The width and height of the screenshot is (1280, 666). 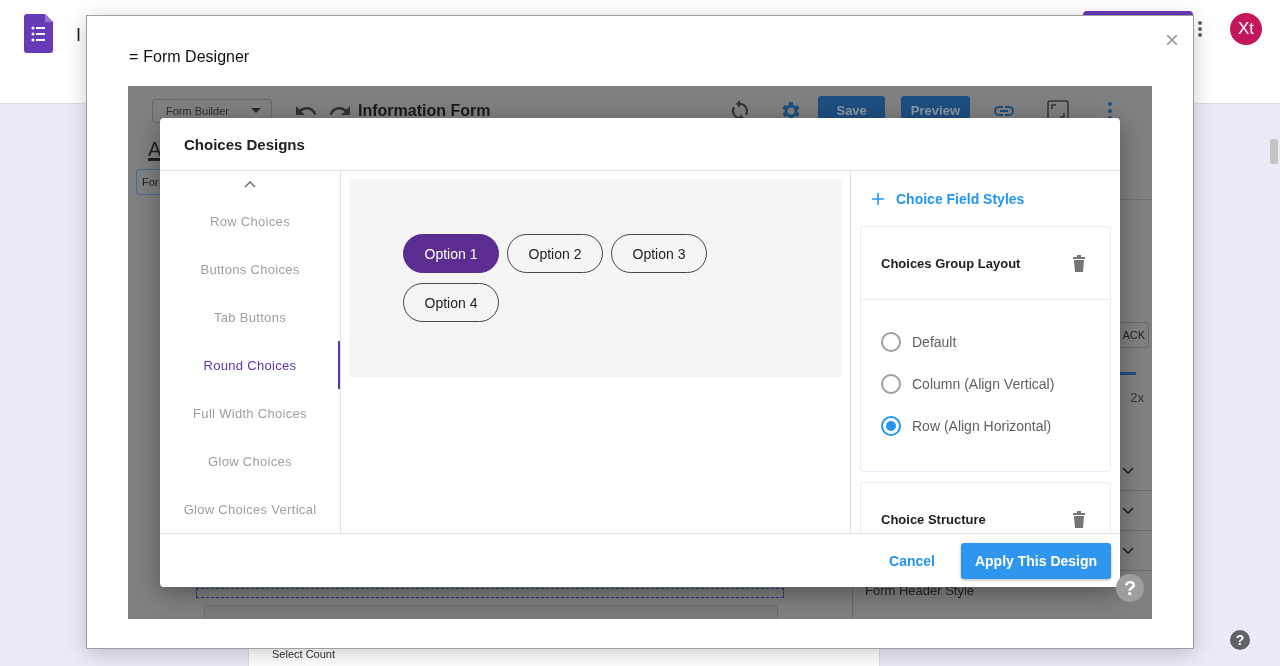 I want to click on design-item: Round Choices, so click(x=250, y=365).